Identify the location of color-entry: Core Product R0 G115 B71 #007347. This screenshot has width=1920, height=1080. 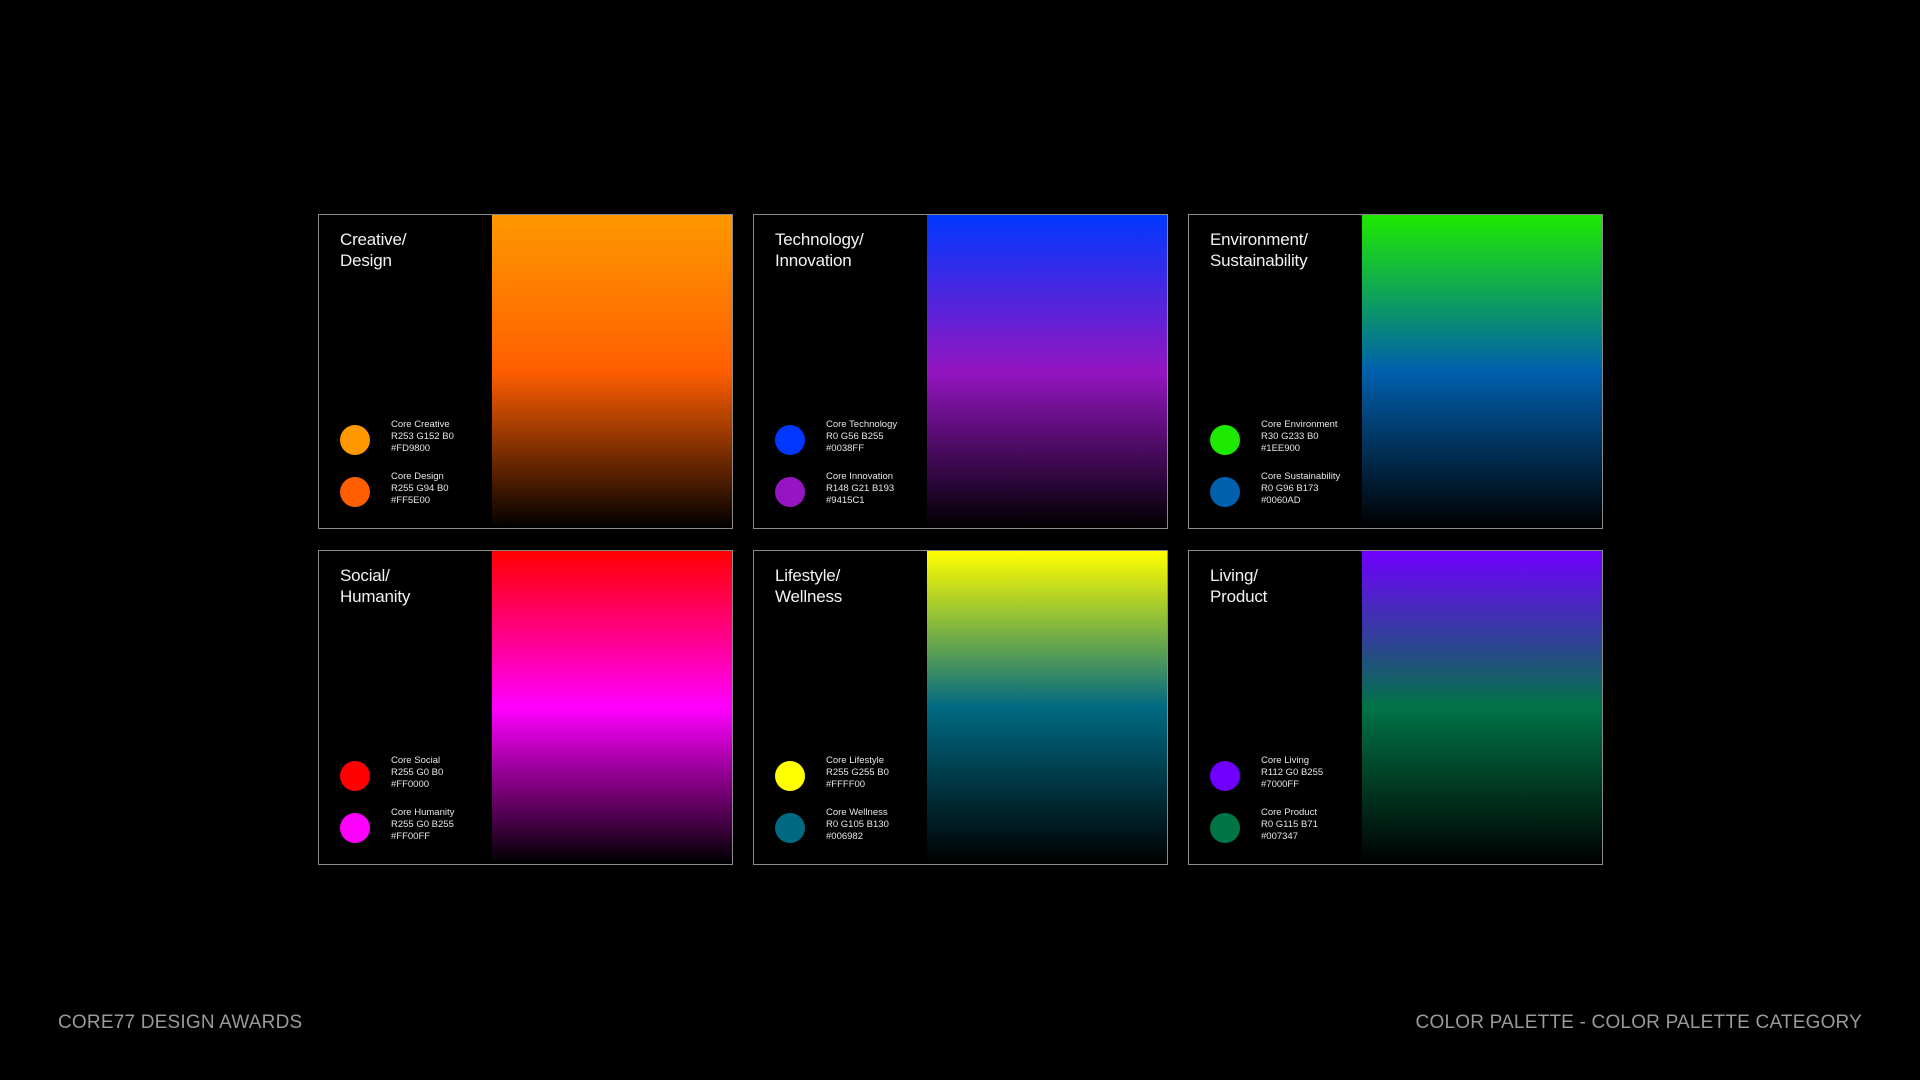
(1290, 827).